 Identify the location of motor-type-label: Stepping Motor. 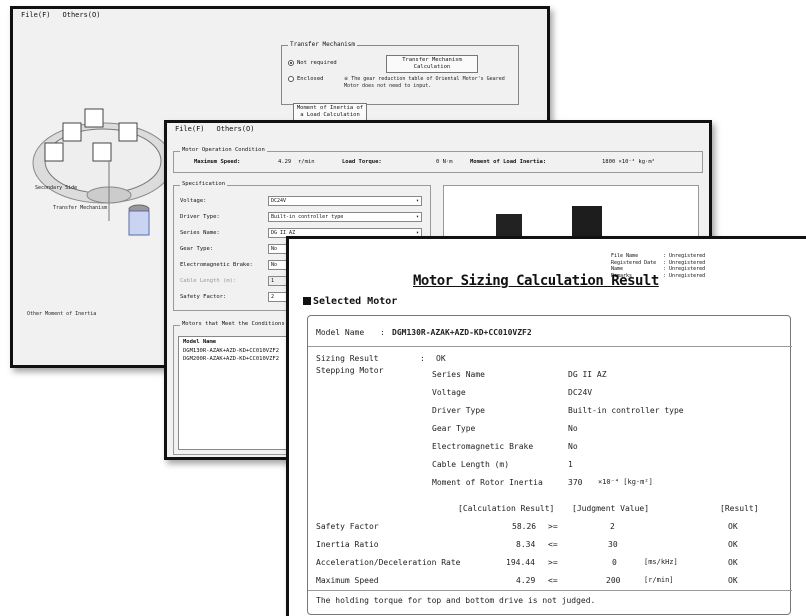
(350, 370).